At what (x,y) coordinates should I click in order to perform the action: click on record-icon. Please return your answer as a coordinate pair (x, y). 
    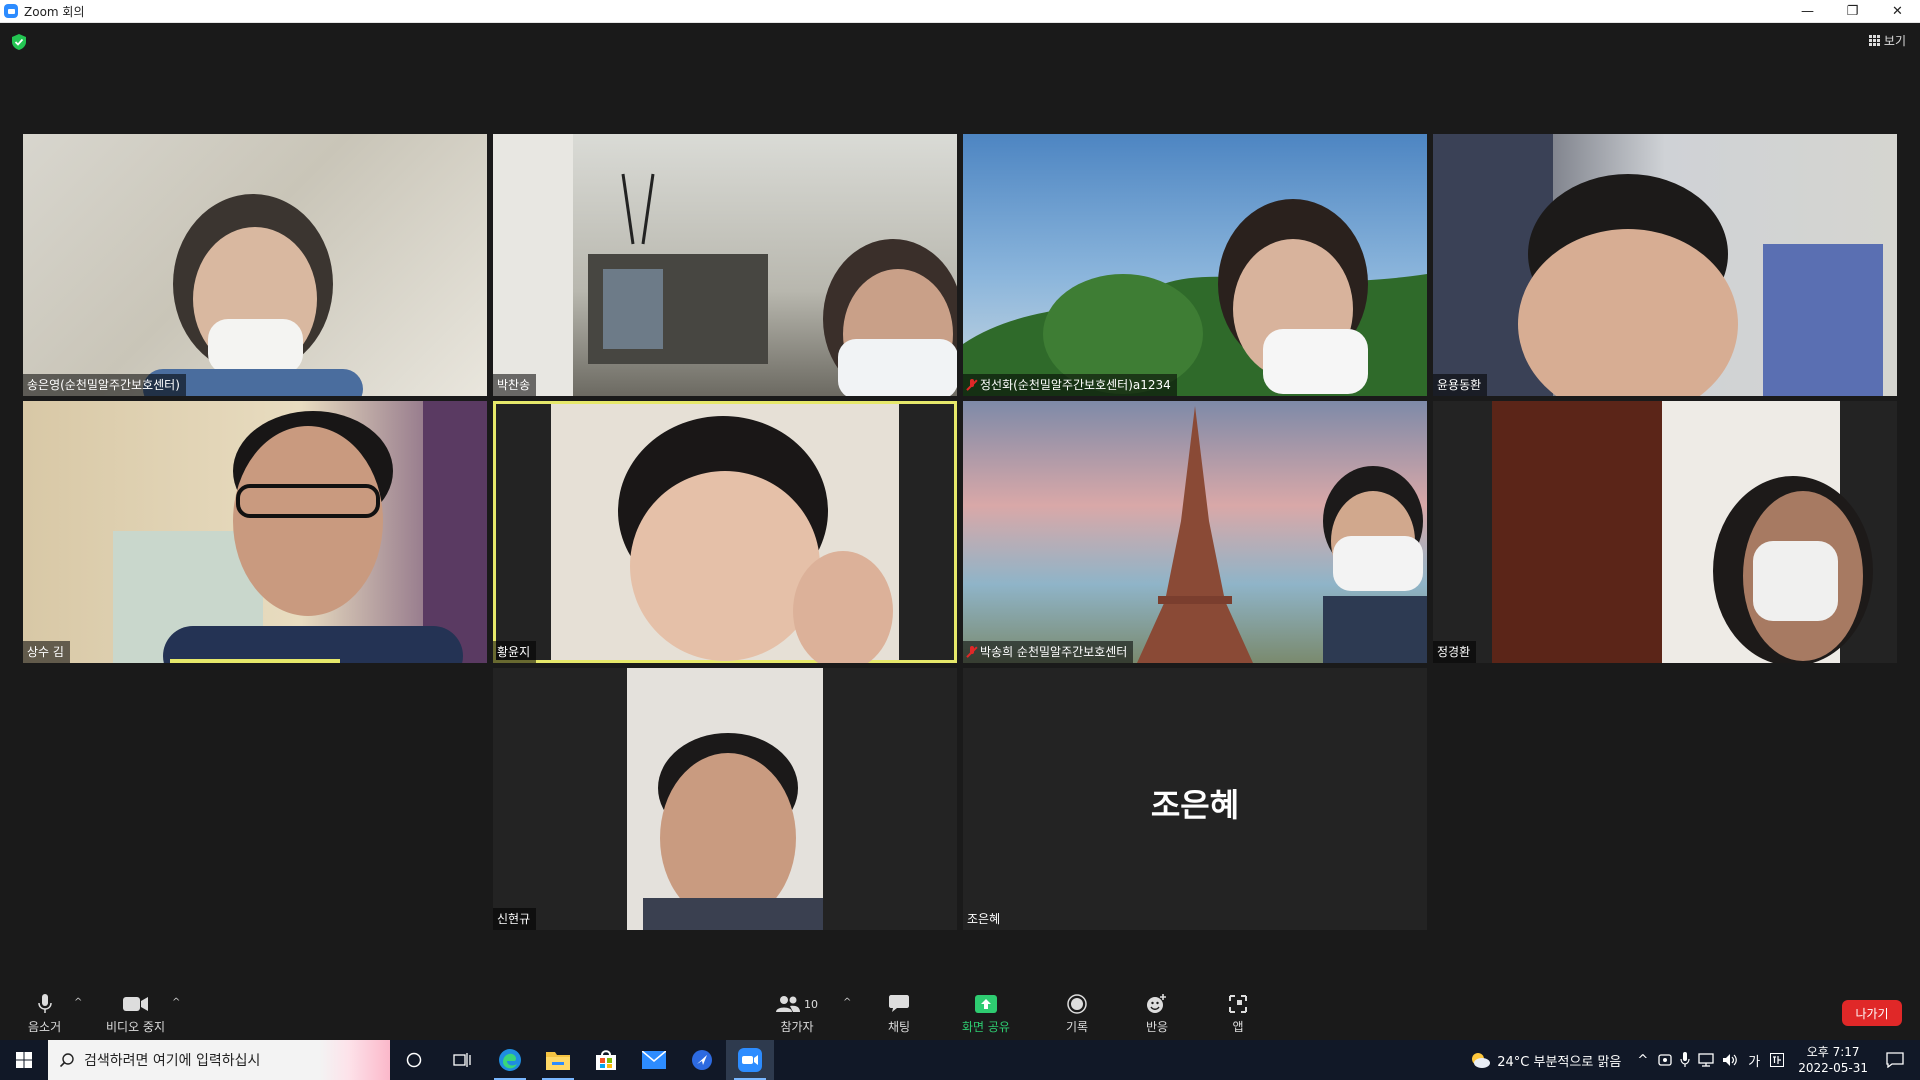
    Looking at the image, I should click on (1077, 1004).